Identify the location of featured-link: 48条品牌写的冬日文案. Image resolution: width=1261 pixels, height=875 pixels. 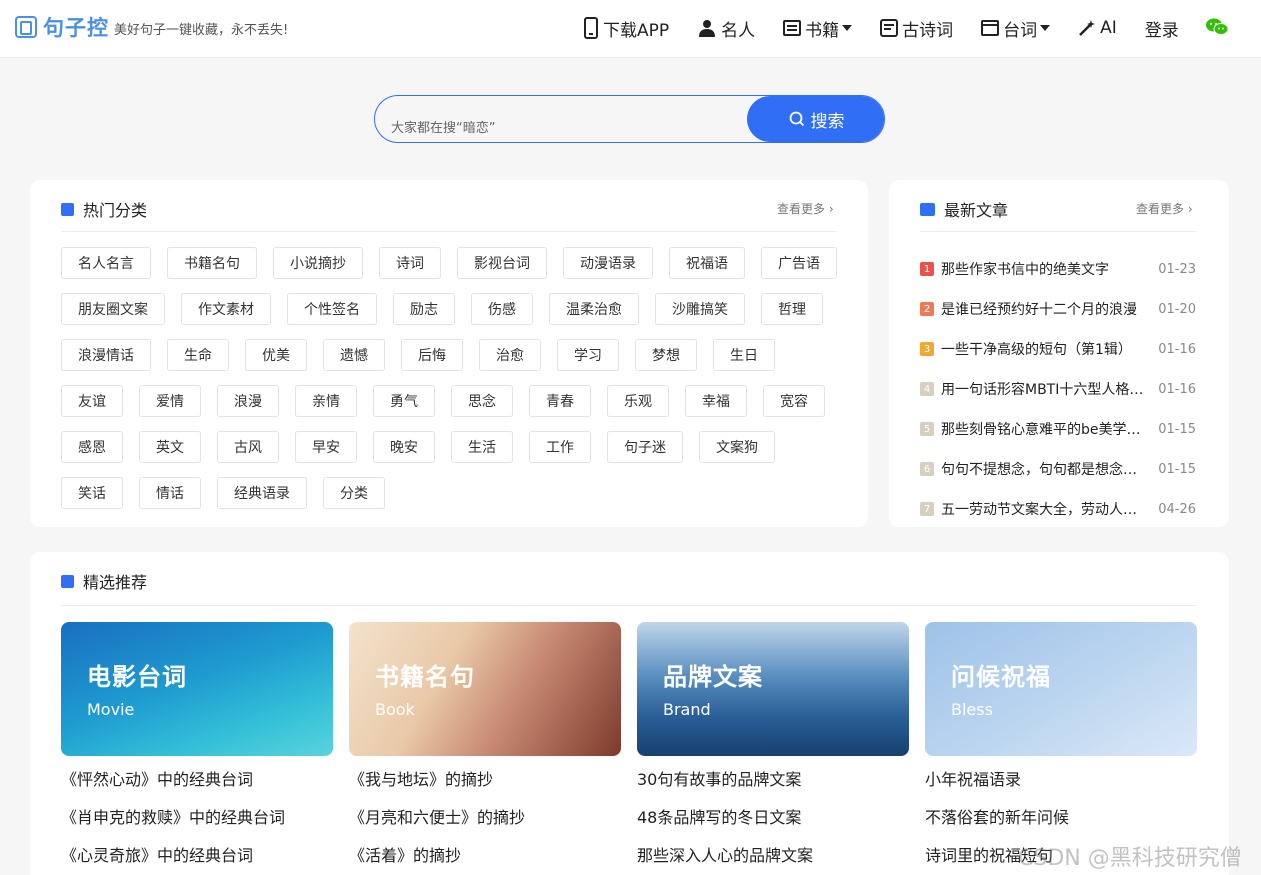
(773, 827).